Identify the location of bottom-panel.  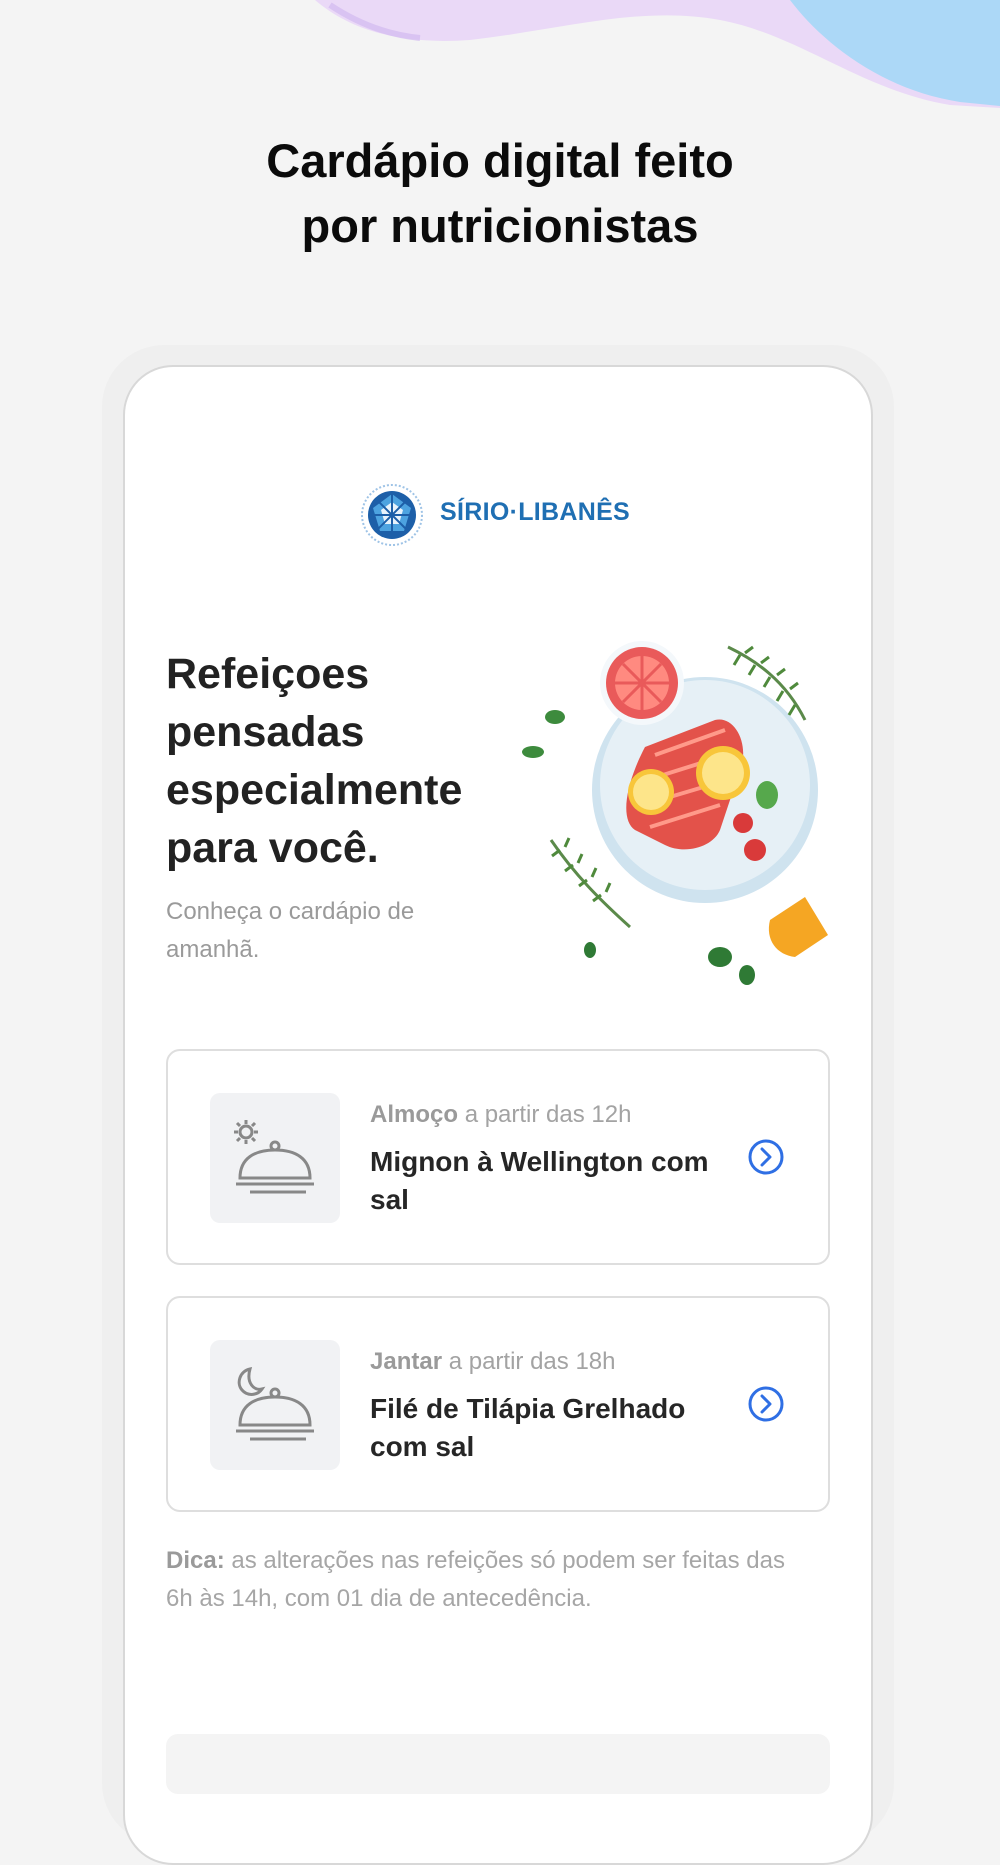
(498, 1764).